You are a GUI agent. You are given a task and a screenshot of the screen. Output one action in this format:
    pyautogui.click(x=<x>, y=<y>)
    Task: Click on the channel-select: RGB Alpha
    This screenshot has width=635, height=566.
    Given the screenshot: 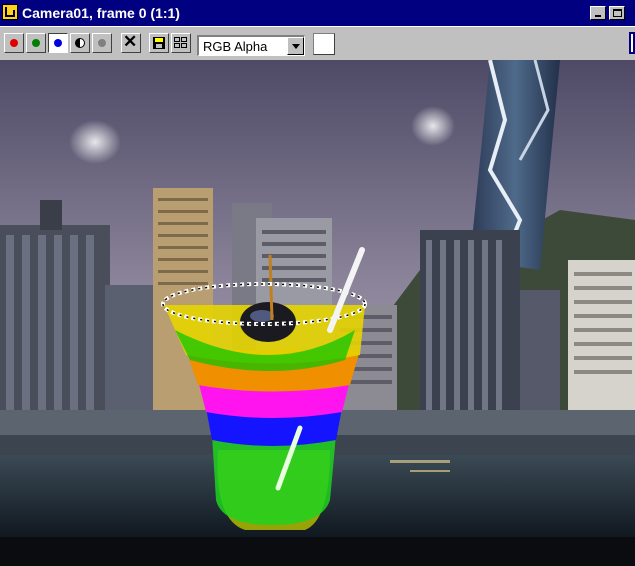 What is the action you would take?
    pyautogui.click(x=251, y=45)
    